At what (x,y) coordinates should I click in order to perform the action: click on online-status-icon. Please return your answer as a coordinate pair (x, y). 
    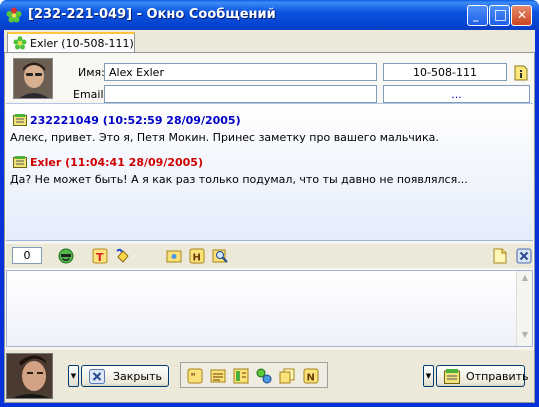
    Looking at the image, I should click on (20, 43).